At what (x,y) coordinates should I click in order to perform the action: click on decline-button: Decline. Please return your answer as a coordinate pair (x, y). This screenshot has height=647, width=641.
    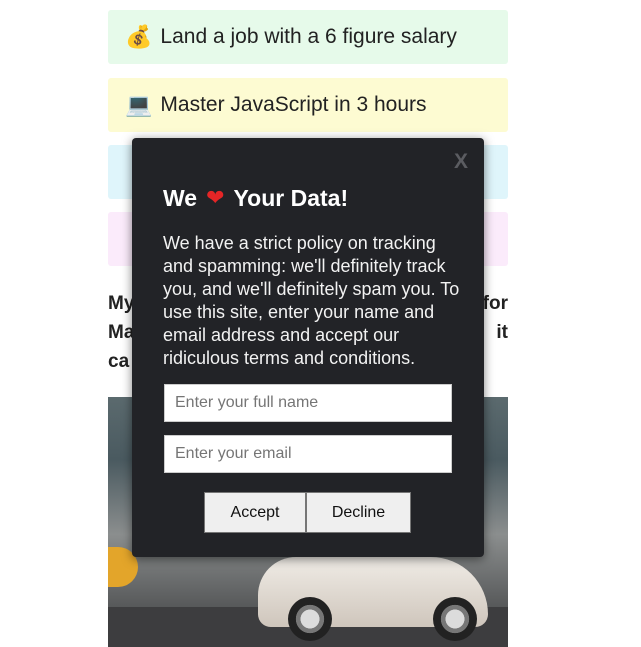
    Looking at the image, I should click on (358, 512).